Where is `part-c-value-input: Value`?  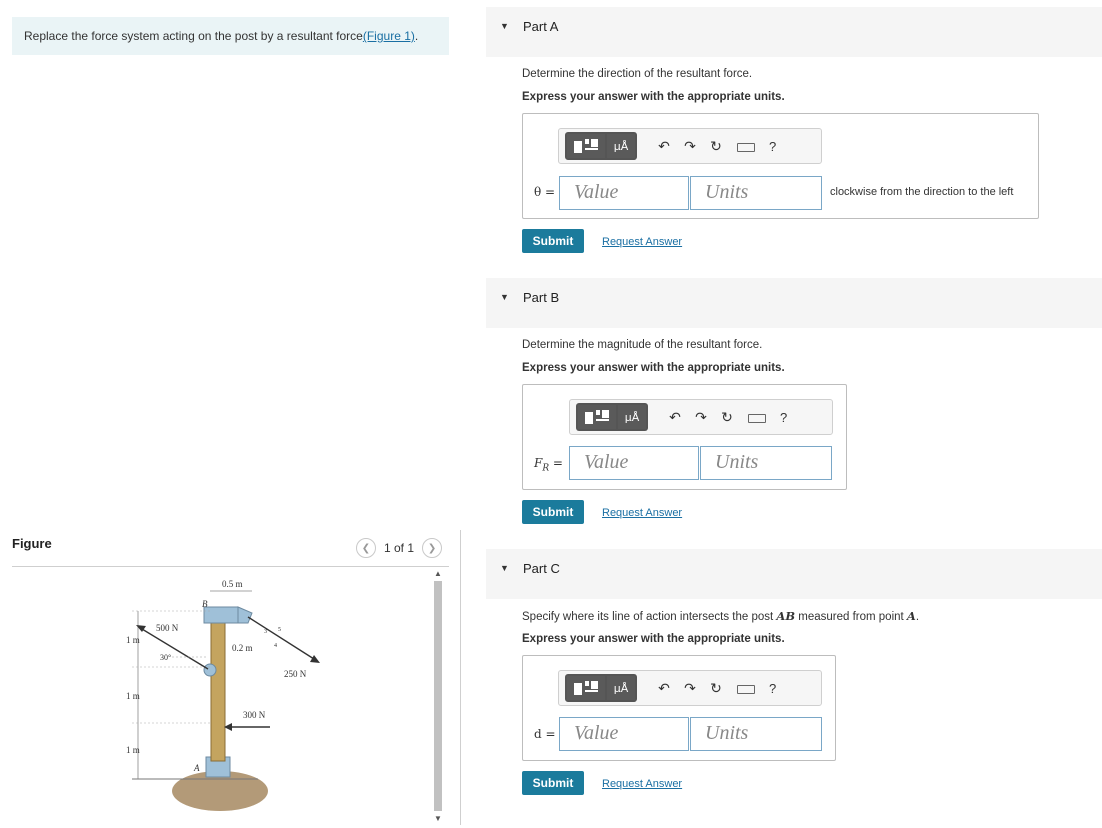 part-c-value-input: Value is located at coordinates (624, 734).